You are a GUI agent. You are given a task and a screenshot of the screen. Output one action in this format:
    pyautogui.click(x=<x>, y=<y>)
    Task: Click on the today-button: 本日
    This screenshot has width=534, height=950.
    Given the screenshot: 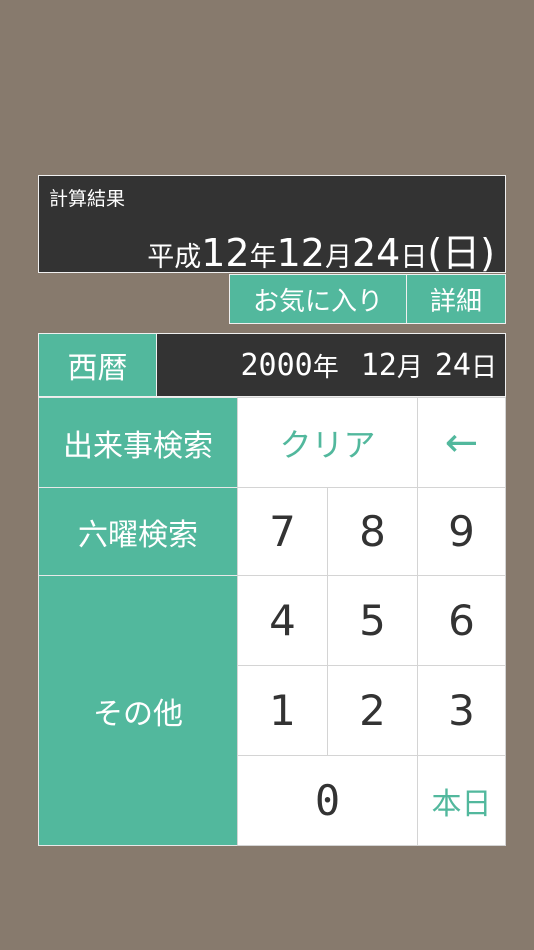 What is the action you would take?
    pyautogui.click(x=461, y=800)
    